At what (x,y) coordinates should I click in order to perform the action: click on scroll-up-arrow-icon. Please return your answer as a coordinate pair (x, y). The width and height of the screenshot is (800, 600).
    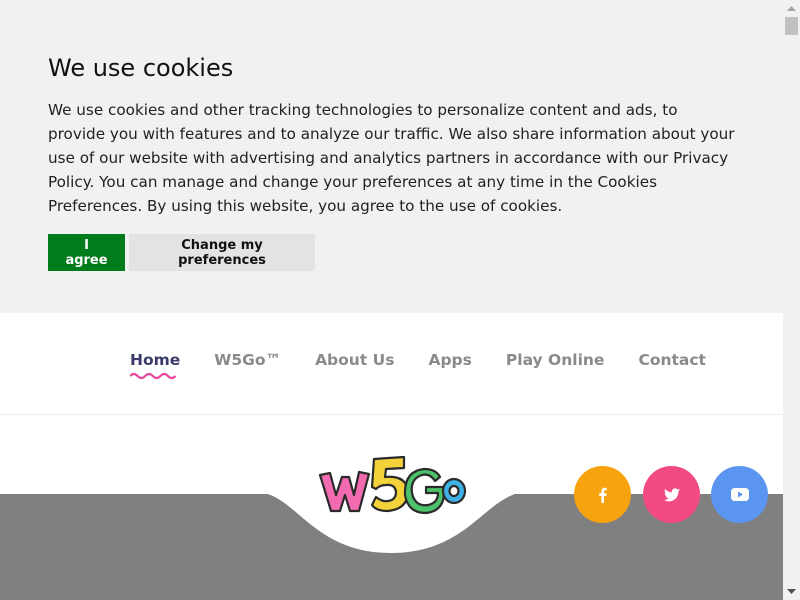
    Looking at the image, I should click on (791, 8).